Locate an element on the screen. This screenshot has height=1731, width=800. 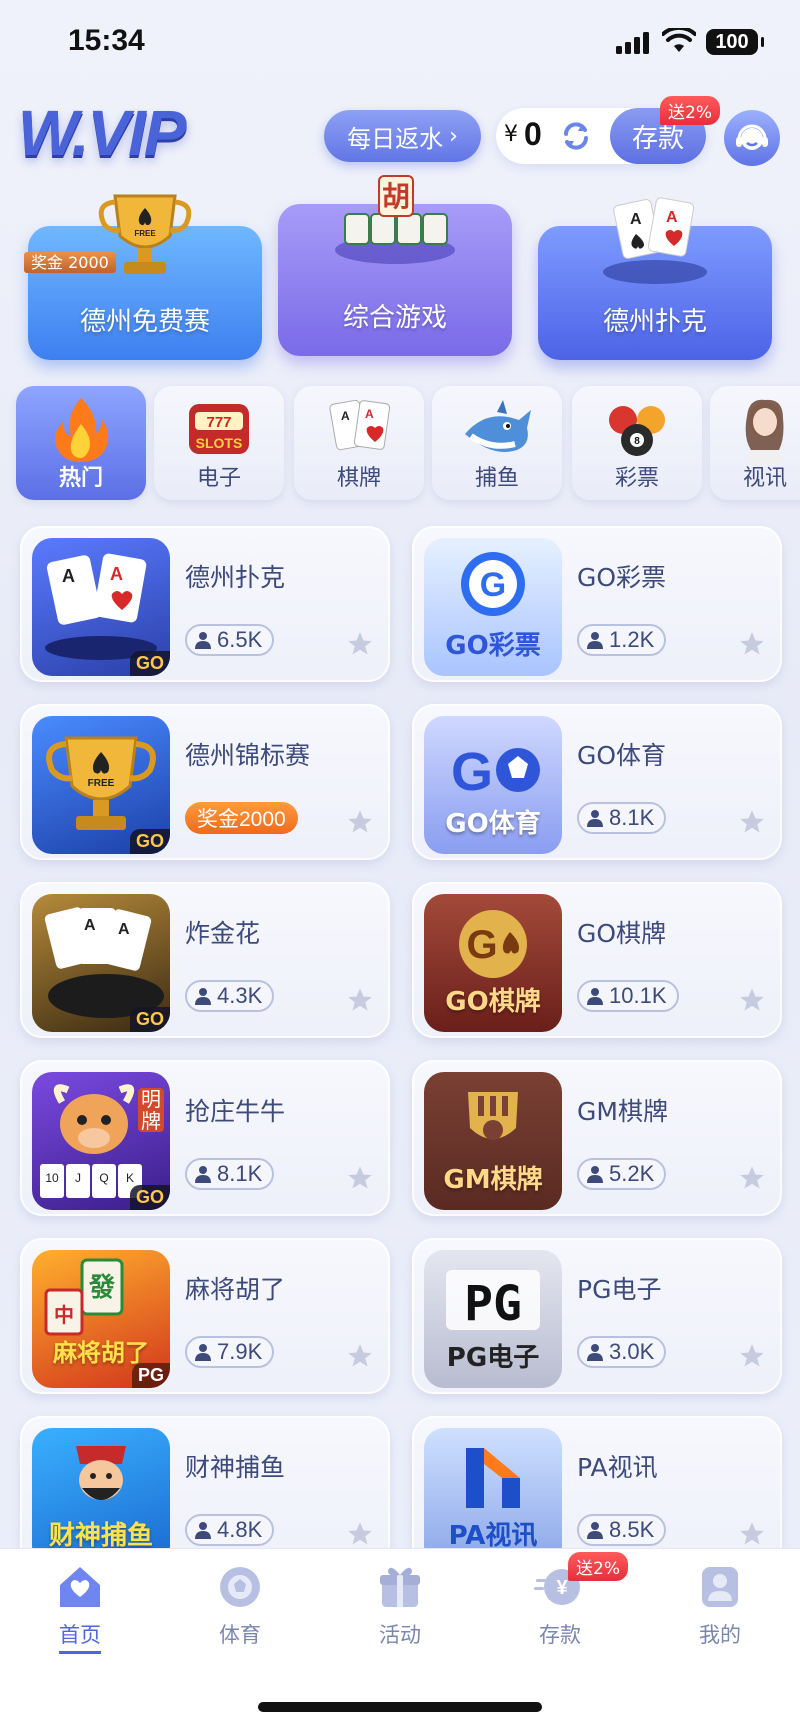
customer-support-icon is located at coordinates (752, 138).